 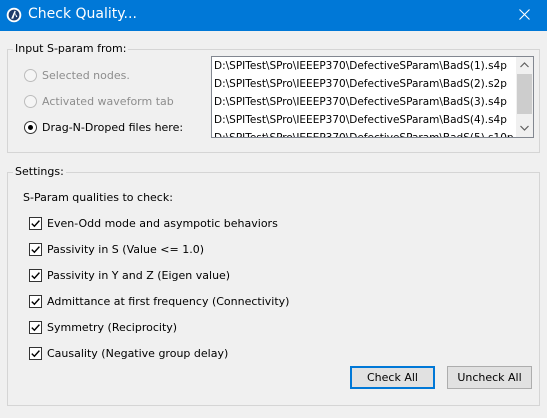 I want to click on check-label: Even-Odd mode and asympotic behaviors, so click(x=162, y=223).